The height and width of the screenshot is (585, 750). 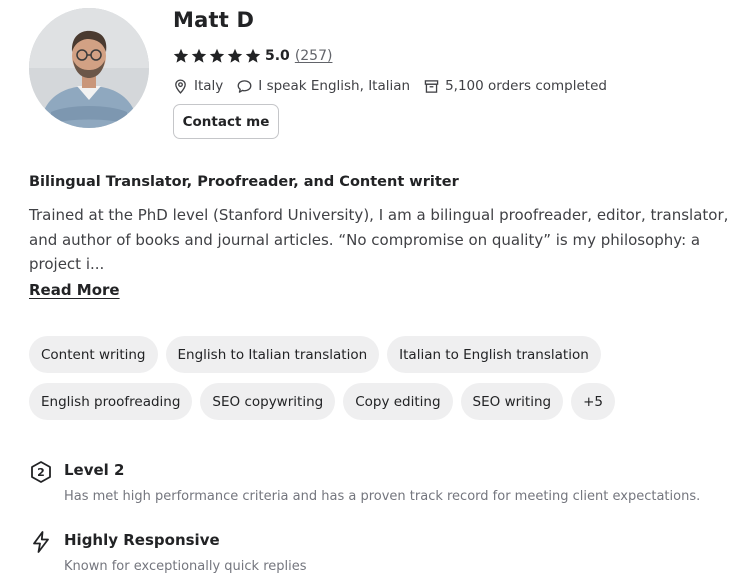 What do you see at coordinates (277, 56) in the screenshot?
I see `rating-value: 5.0` at bounding box center [277, 56].